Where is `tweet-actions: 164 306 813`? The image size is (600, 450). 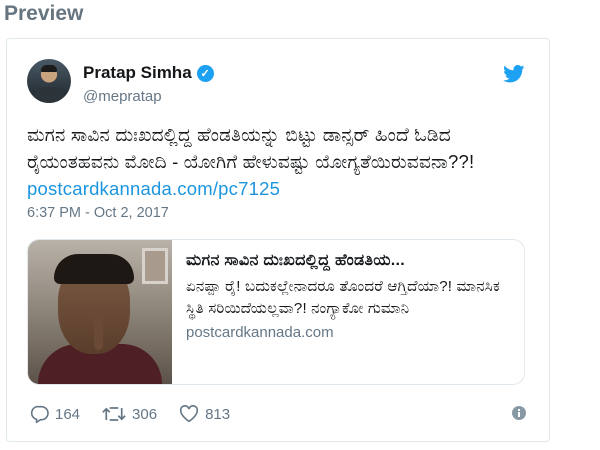 tweet-actions: 164 306 813 is located at coordinates (279, 414).